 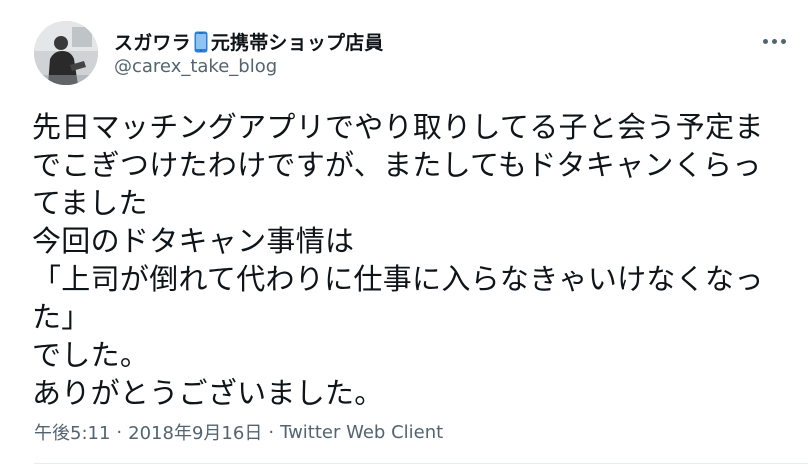 What do you see at coordinates (361, 432) in the screenshot?
I see `tweet-client: Twitter Web Client` at bounding box center [361, 432].